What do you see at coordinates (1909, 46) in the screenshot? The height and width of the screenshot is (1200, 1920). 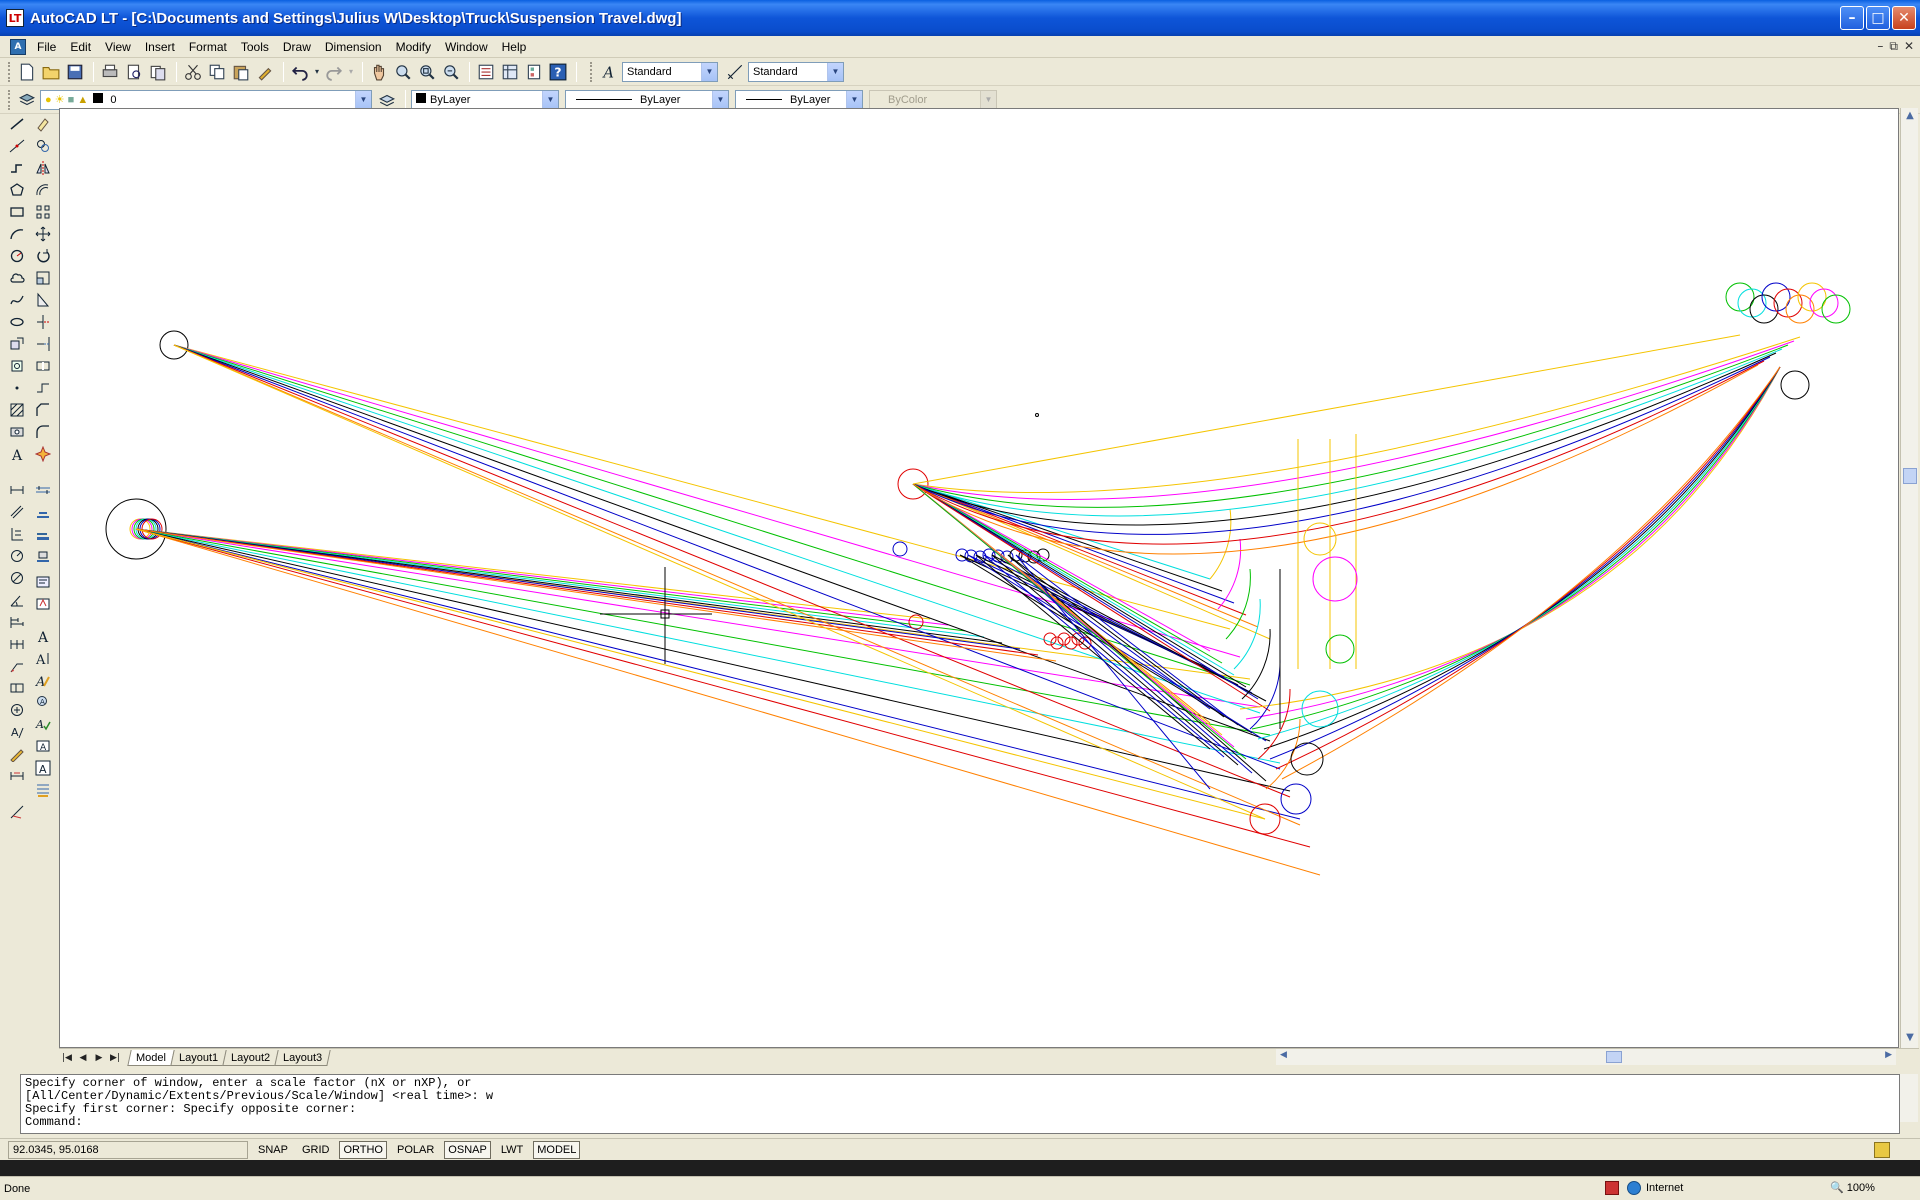 I see `doc-close-button: ✕` at bounding box center [1909, 46].